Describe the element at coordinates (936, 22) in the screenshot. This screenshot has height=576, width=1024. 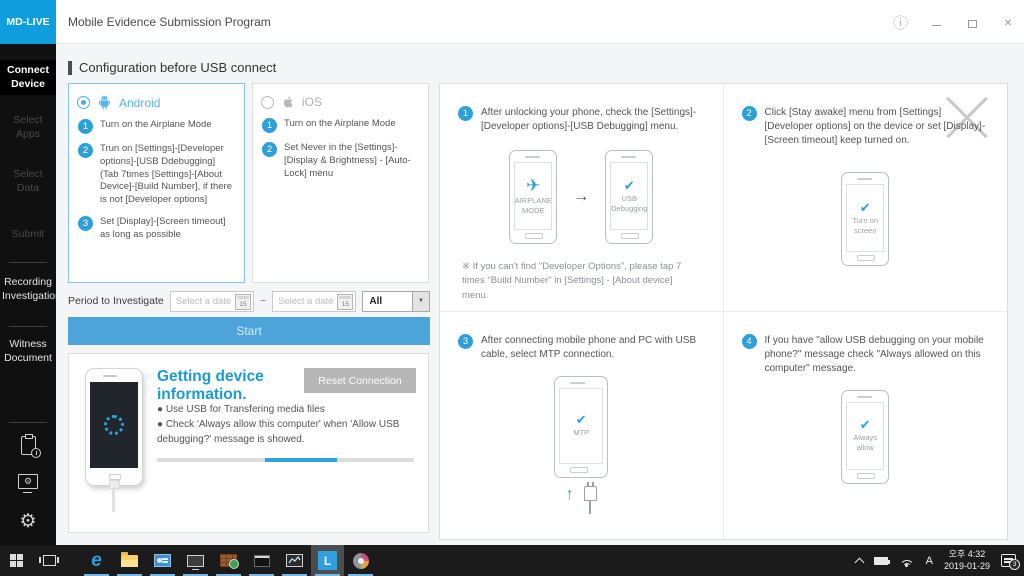
I see `minimize-button` at that location.